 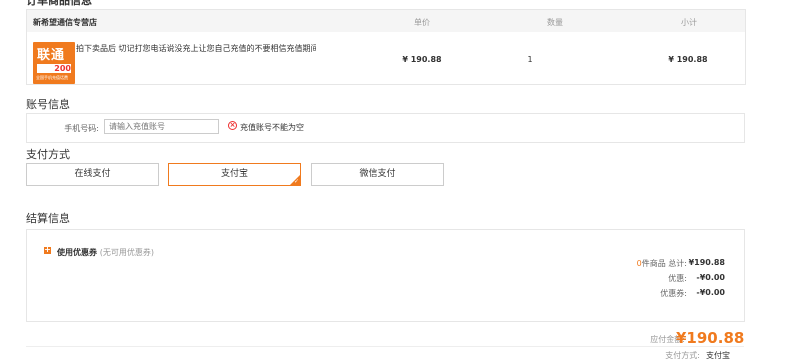 I want to click on goods-total-value: ¥190.88, so click(x=706, y=262).